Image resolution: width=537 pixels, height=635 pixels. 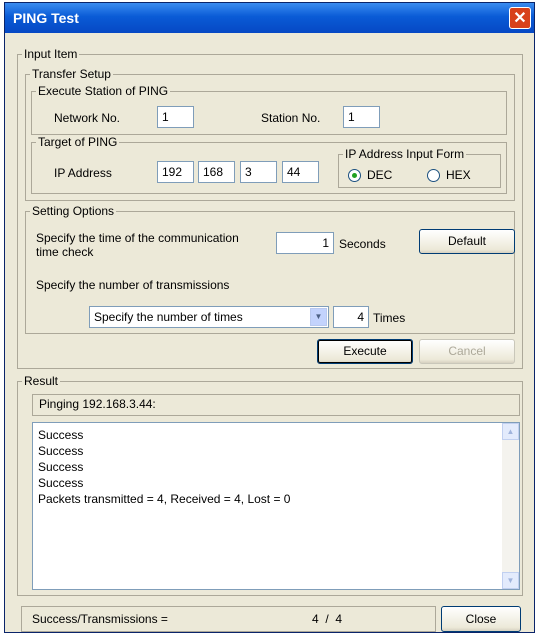 What do you see at coordinates (175, 172) in the screenshot?
I see `ip-octet-1-input: 192` at bounding box center [175, 172].